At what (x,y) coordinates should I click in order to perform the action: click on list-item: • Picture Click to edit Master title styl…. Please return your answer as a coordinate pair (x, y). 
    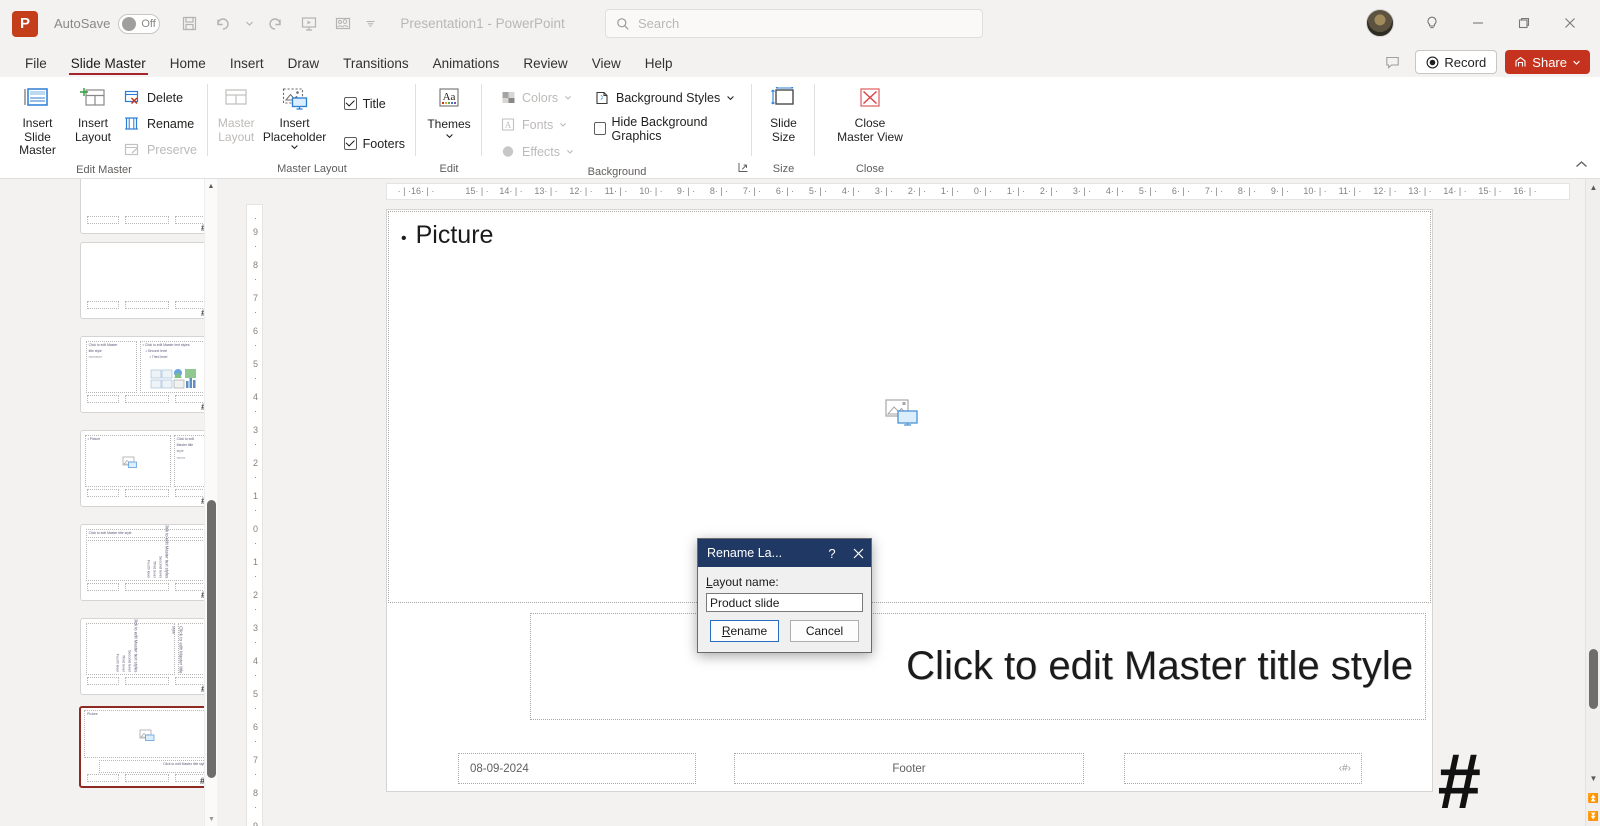
    Looking at the image, I should click on (134, 468).